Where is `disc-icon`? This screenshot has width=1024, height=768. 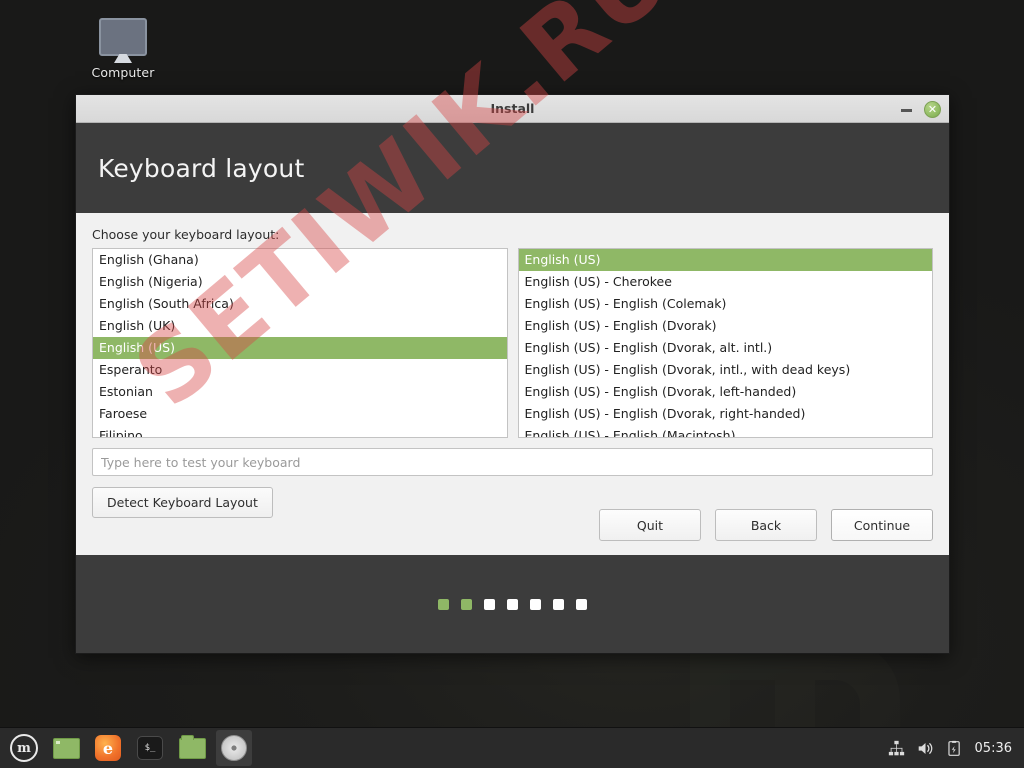 disc-icon is located at coordinates (234, 748).